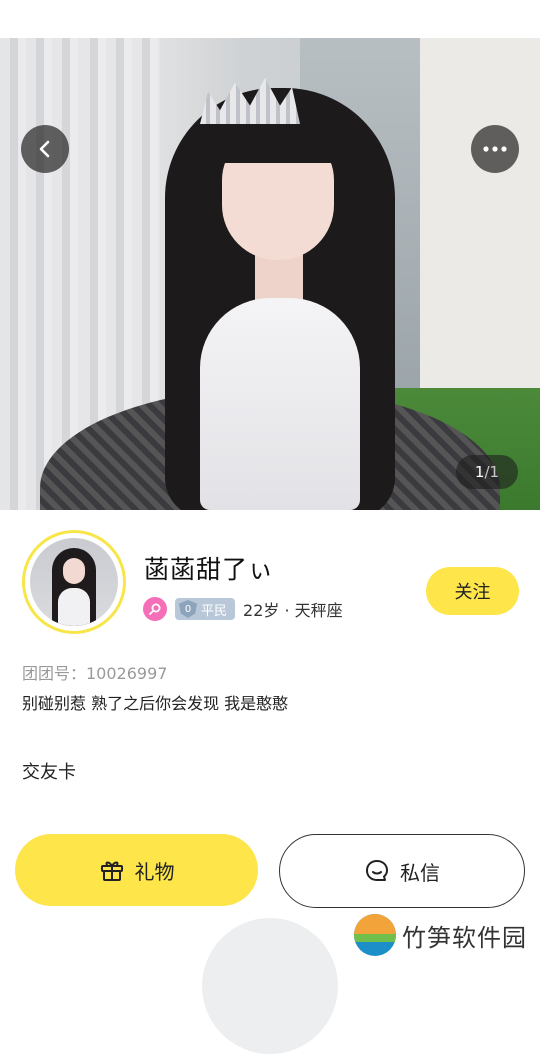 Image resolution: width=540 pixels, height=1054 pixels. I want to click on more-dots-icon, so click(495, 149).